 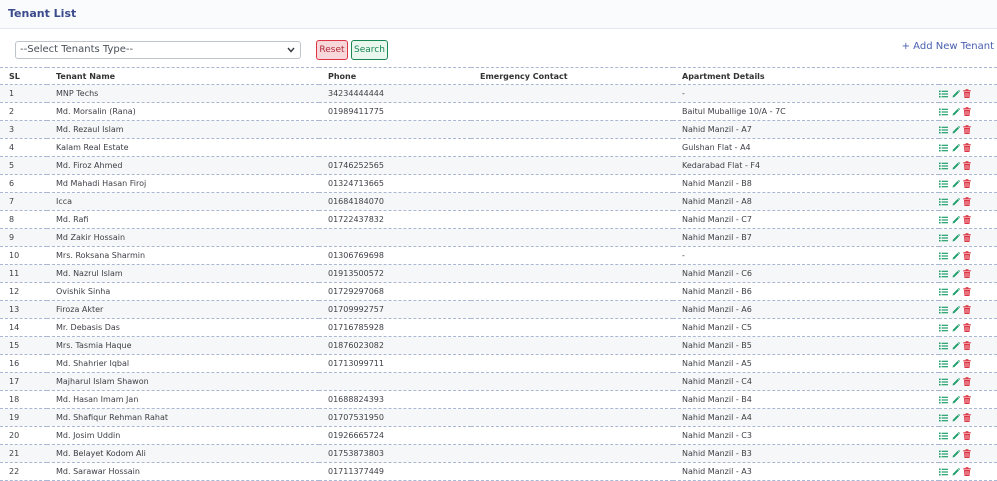 What do you see at coordinates (806, 201) in the screenshot?
I see `cell-apartment-details: Nahid Manzil - A8` at bounding box center [806, 201].